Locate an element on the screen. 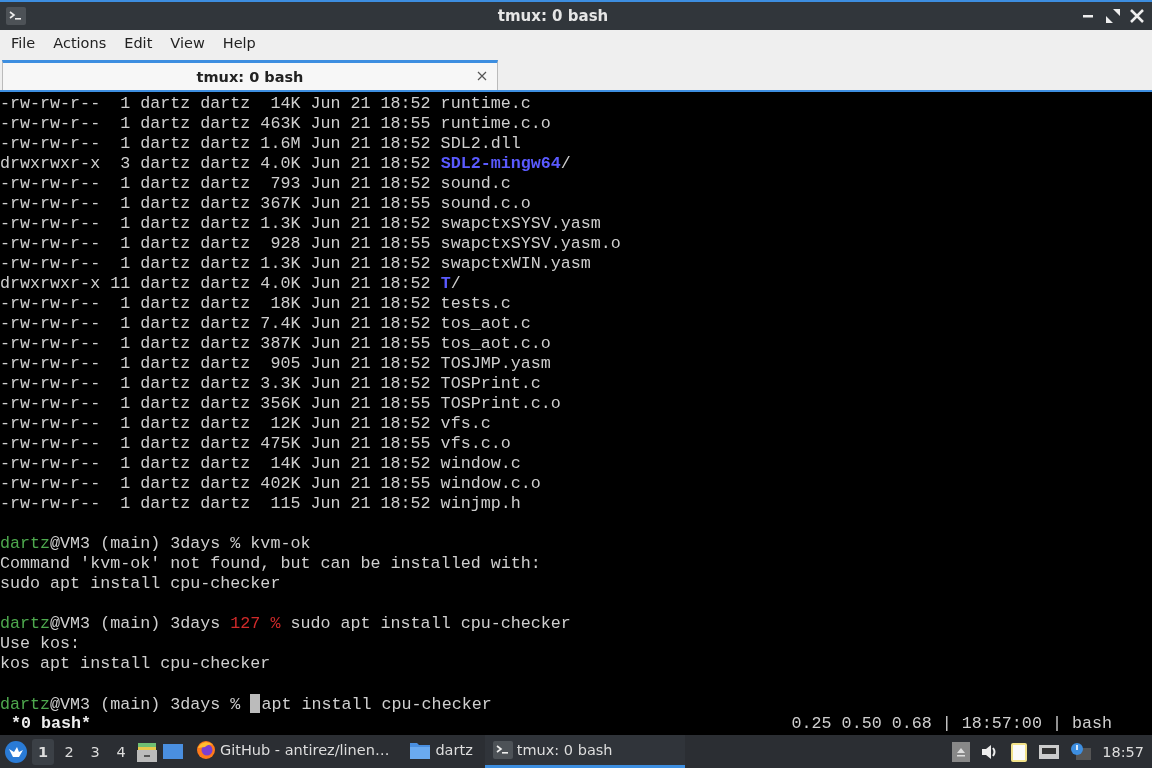 The height and width of the screenshot is (768, 1152). terminal-line: drwxrwxr-x 3 dartz dartz 4.0K Jun 21 18:52 SDL2-mingw64/ is located at coordinates (285, 164).